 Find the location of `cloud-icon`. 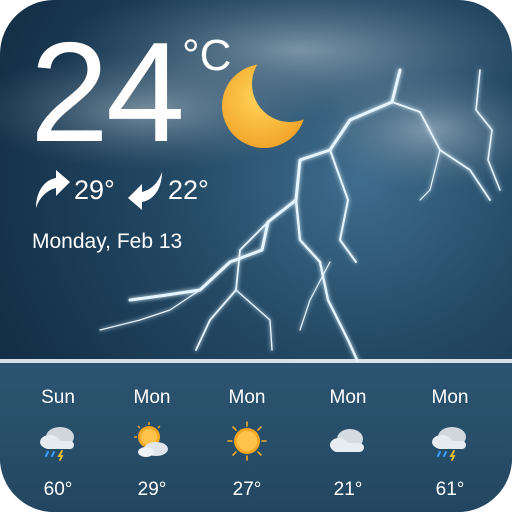

cloud-icon is located at coordinates (347, 440).